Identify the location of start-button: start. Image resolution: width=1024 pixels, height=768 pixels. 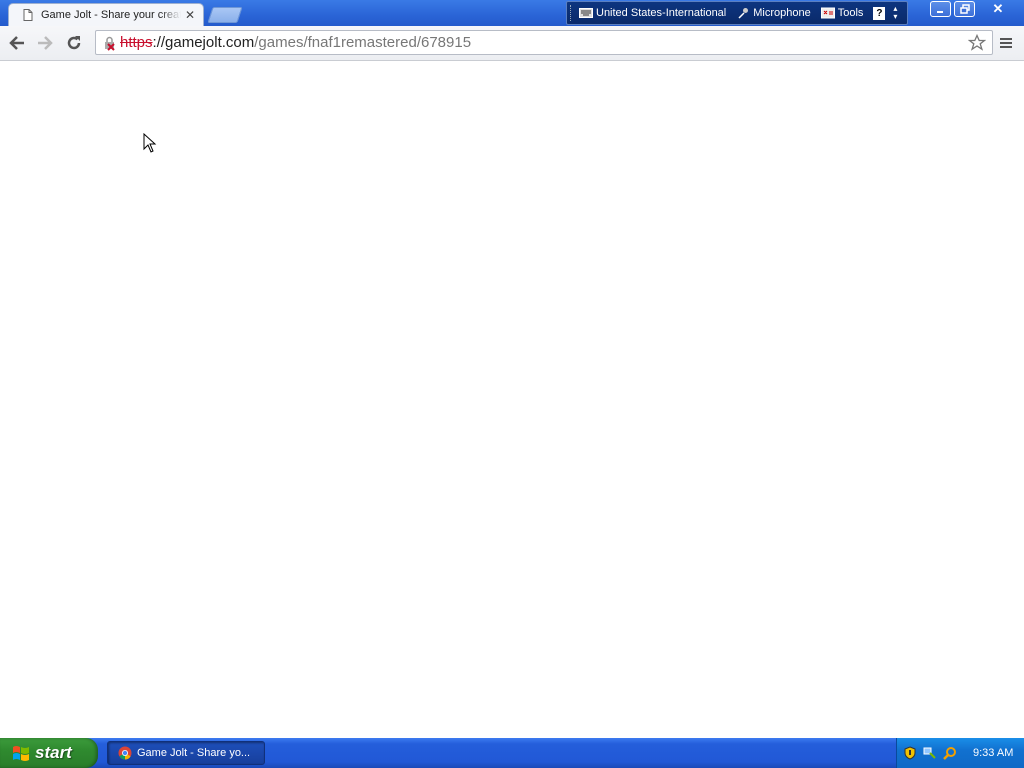
(49, 753).